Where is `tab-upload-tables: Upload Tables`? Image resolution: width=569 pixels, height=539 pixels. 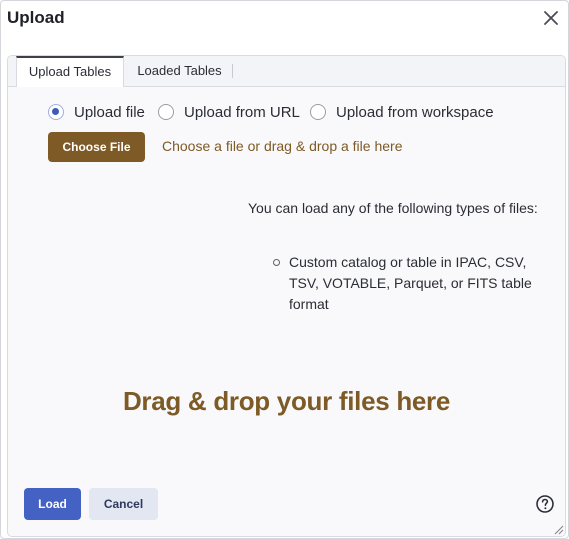
tab-upload-tables: Upload Tables is located at coordinates (70, 71).